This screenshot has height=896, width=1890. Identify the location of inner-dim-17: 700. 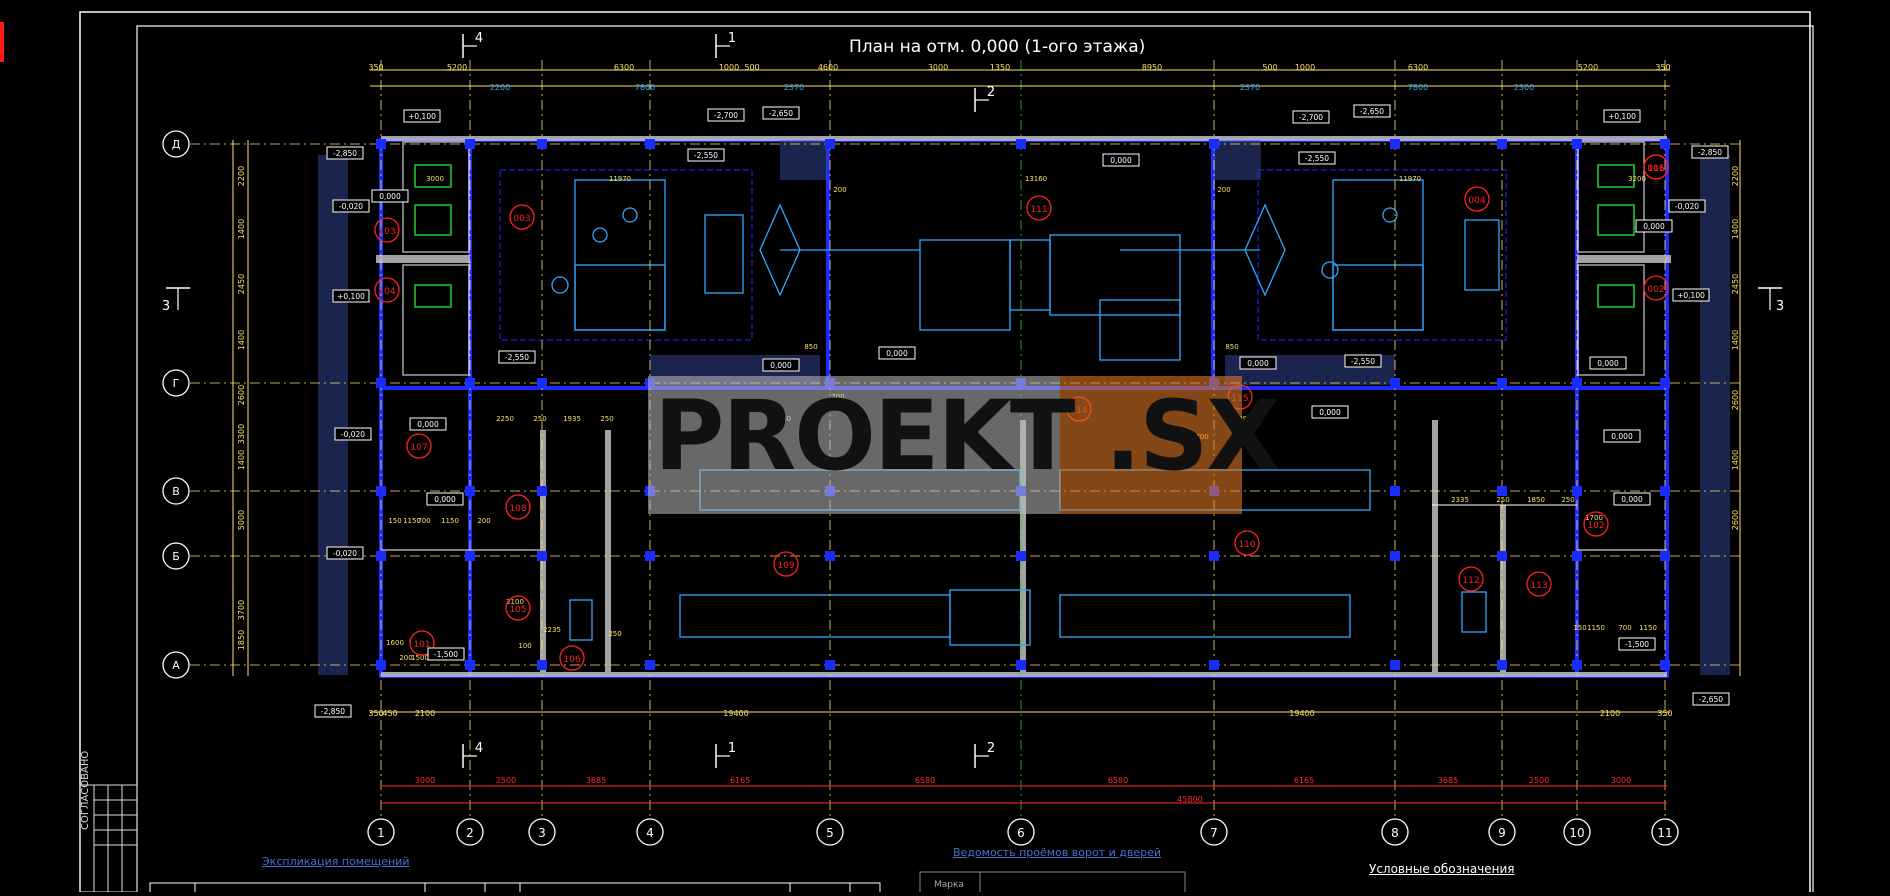
(423, 521).